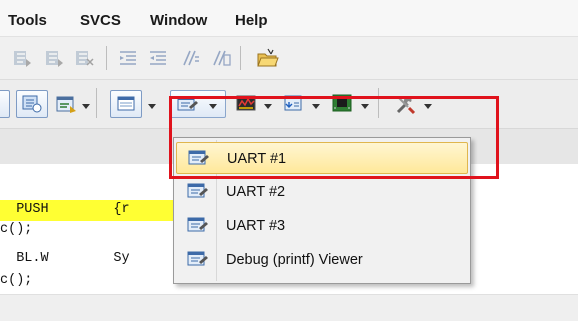  What do you see at coordinates (190, 58) in the screenshot?
I see `comment-icon` at bounding box center [190, 58].